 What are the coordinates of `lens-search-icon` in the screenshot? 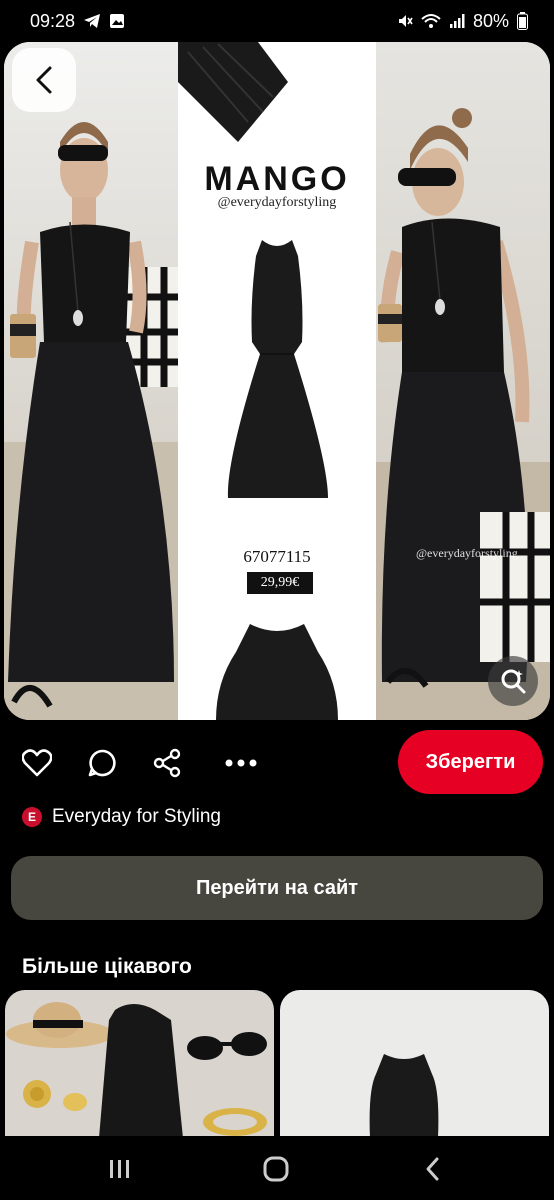 It's located at (513, 681).